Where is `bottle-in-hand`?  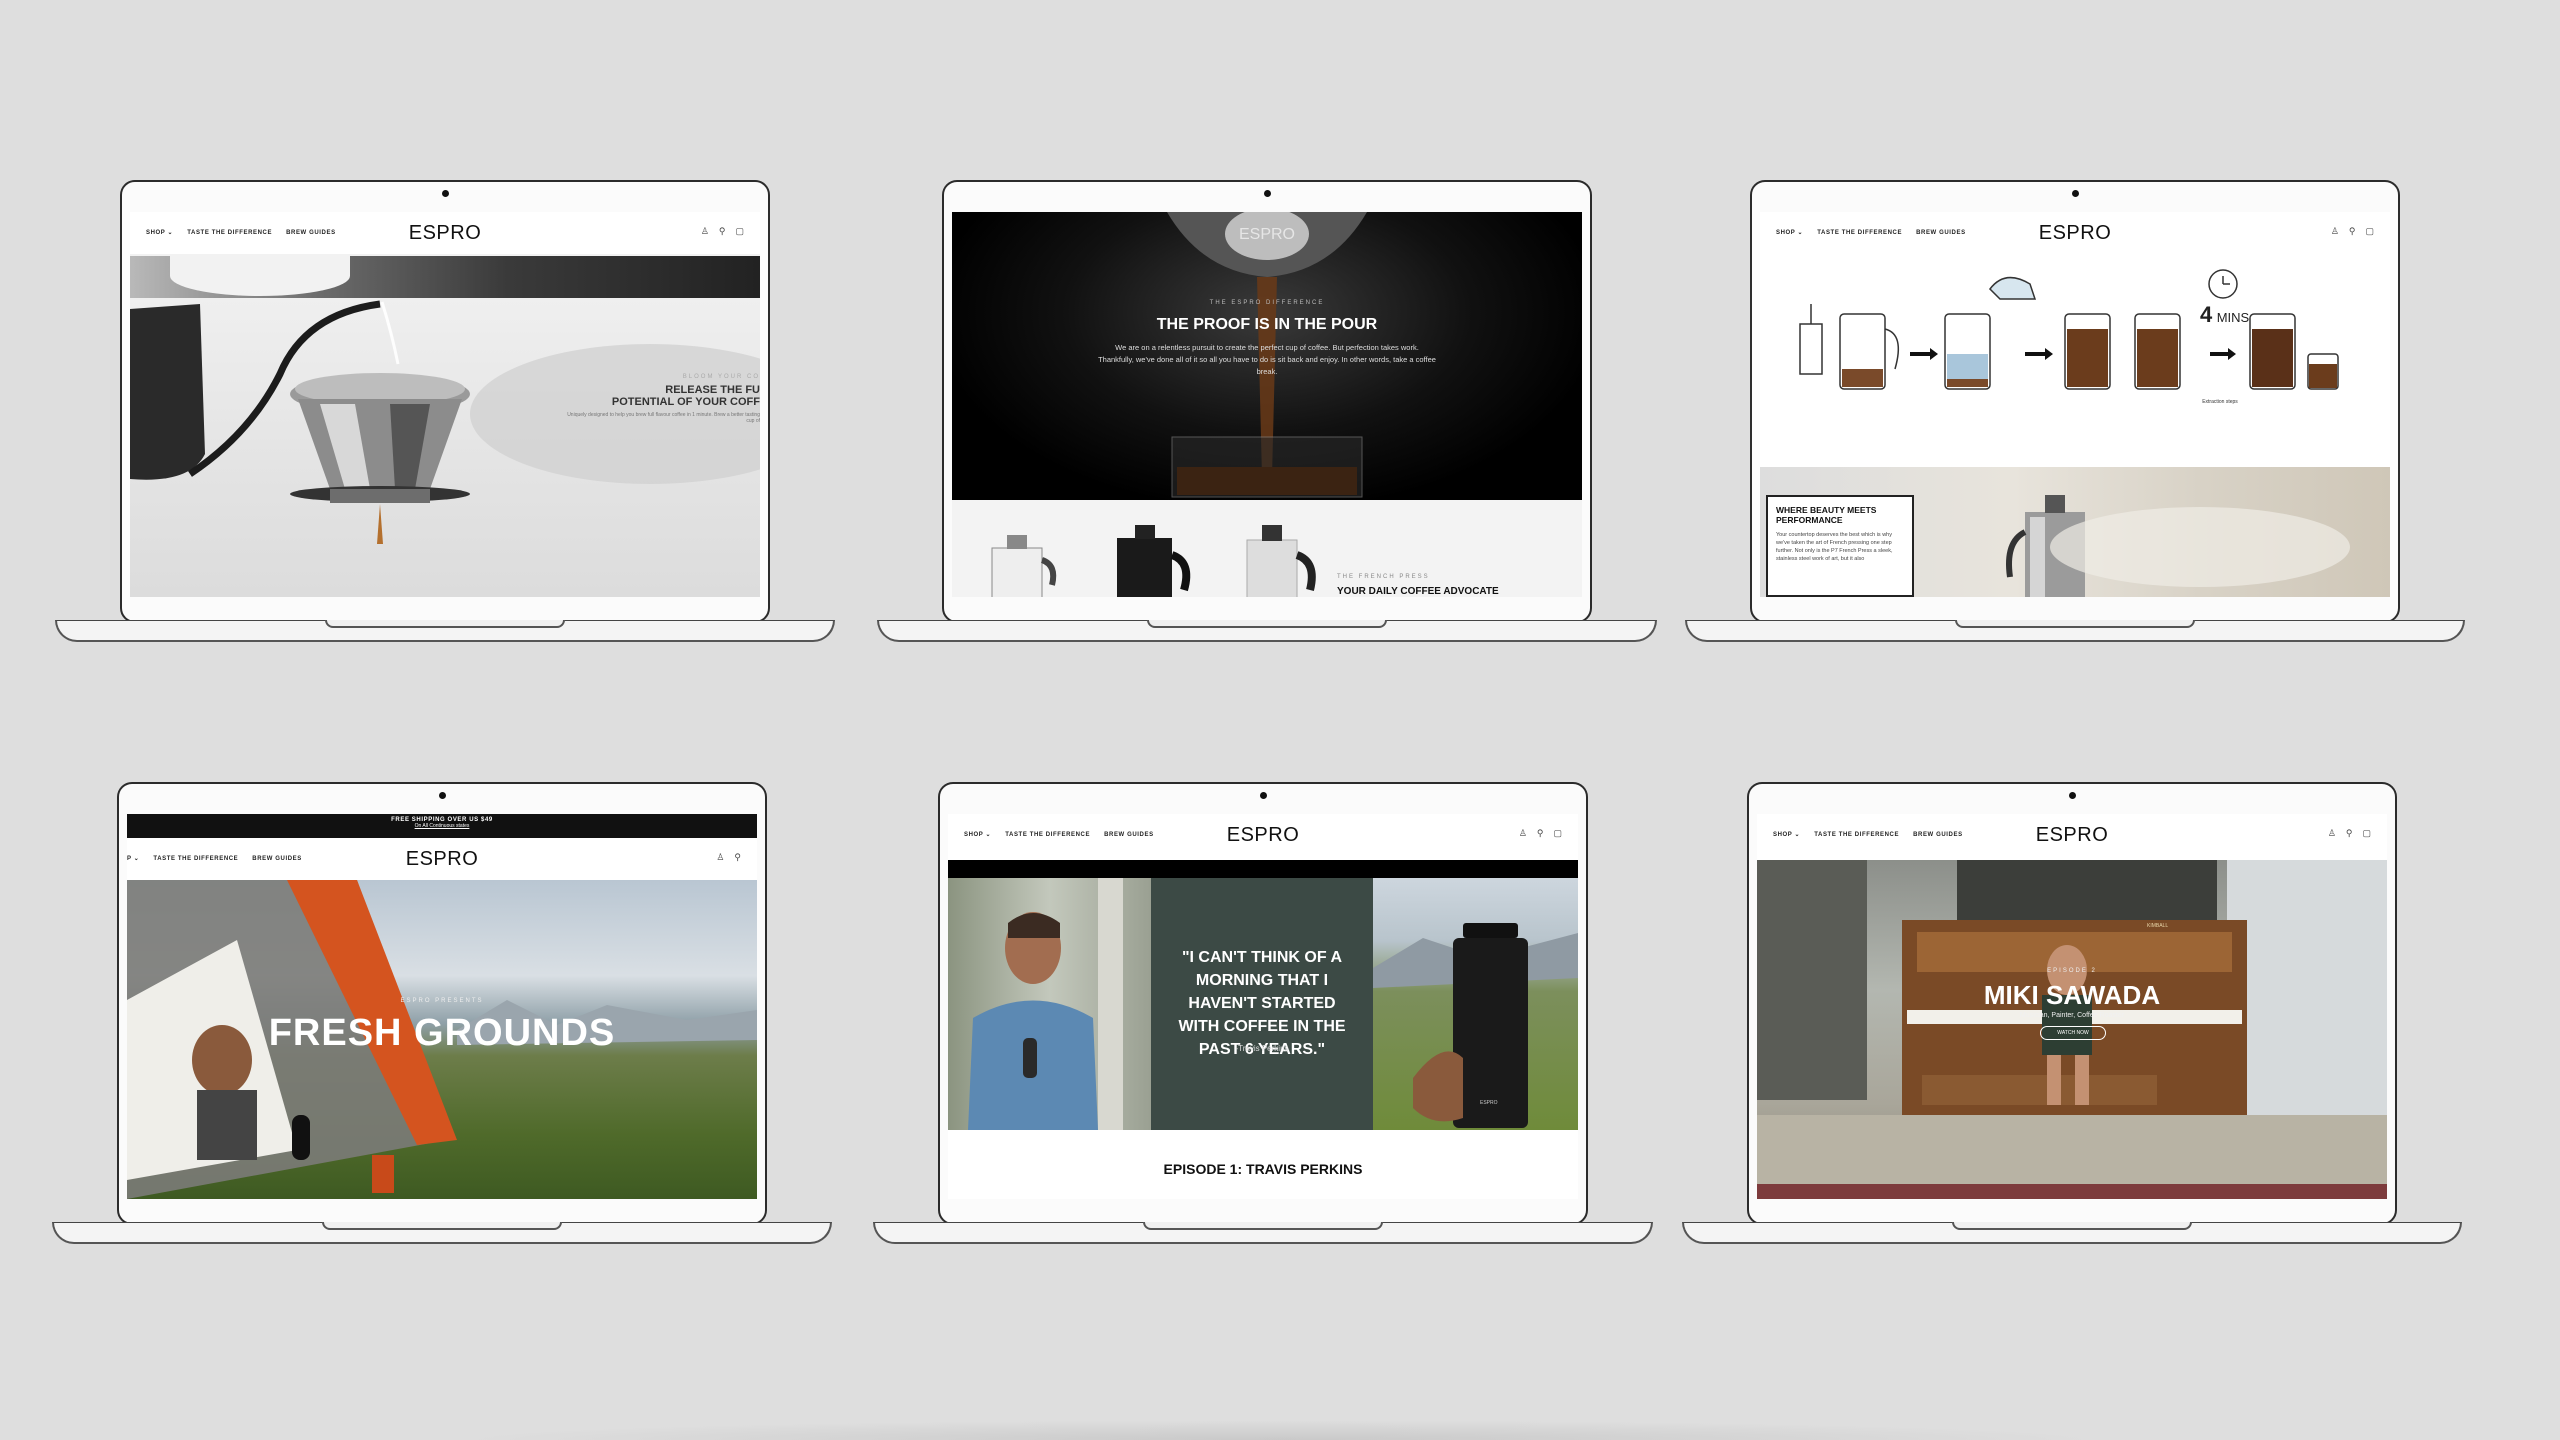
bottle-in-hand is located at coordinates (1475, 1025).